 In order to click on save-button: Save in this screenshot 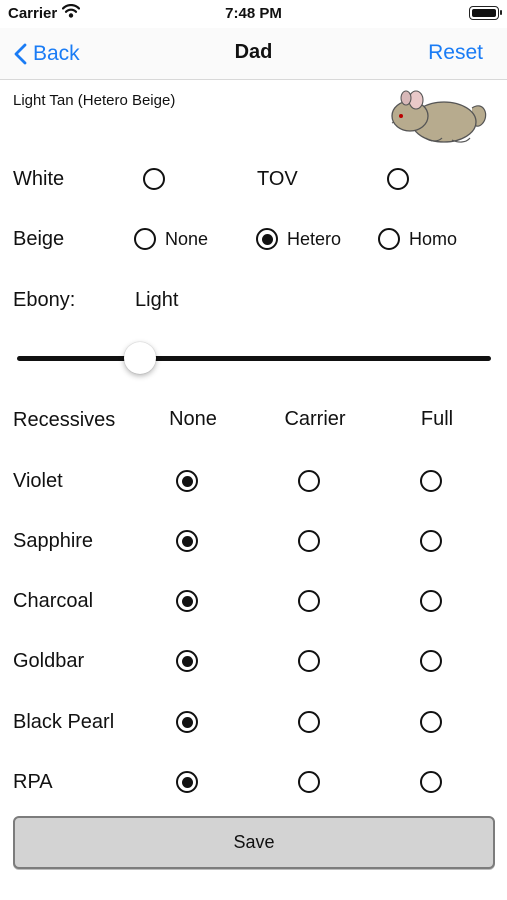, I will do `click(254, 842)`.